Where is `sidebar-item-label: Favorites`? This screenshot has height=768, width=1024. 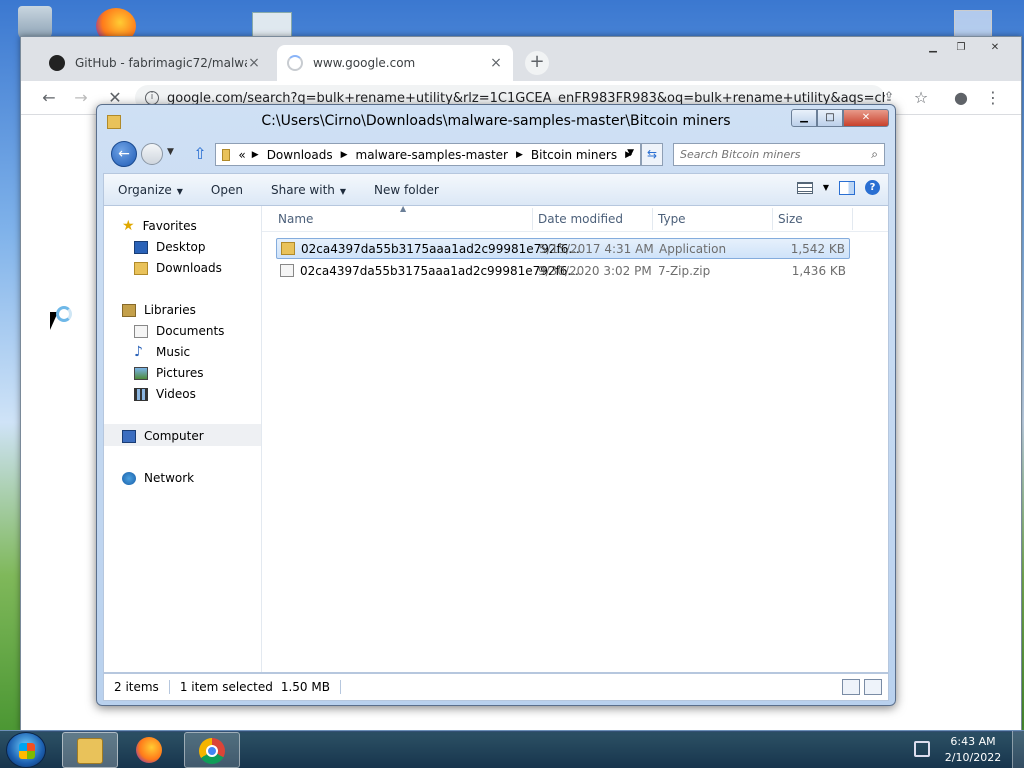
sidebar-item-label: Favorites is located at coordinates (169, 226).